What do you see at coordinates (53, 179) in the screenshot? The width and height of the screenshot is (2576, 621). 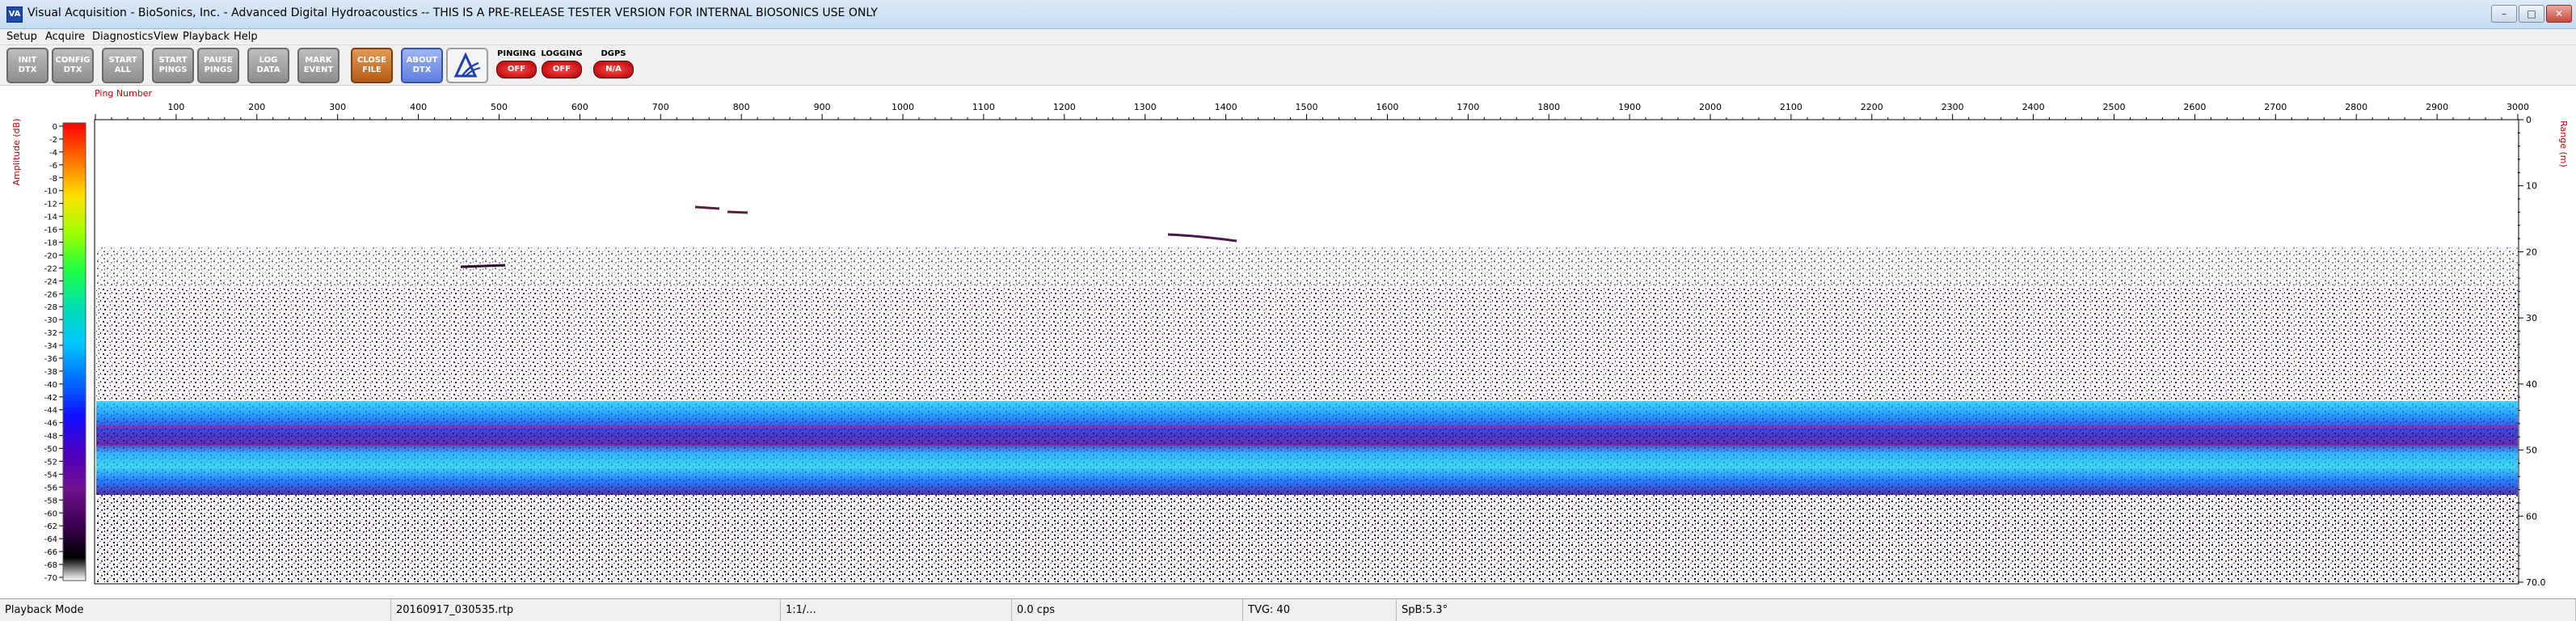 I see `colorbar-tick-label: -8` at bounding box center [53, 179].